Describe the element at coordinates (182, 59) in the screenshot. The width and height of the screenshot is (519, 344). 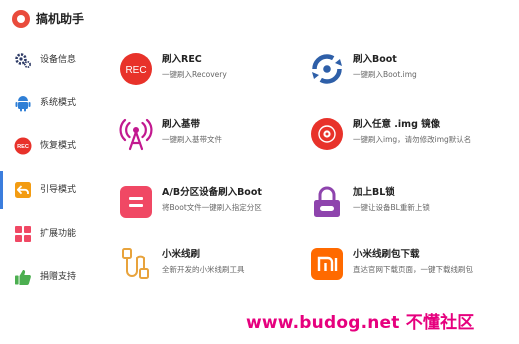
I see `card-title: 刷入REC` at that location.